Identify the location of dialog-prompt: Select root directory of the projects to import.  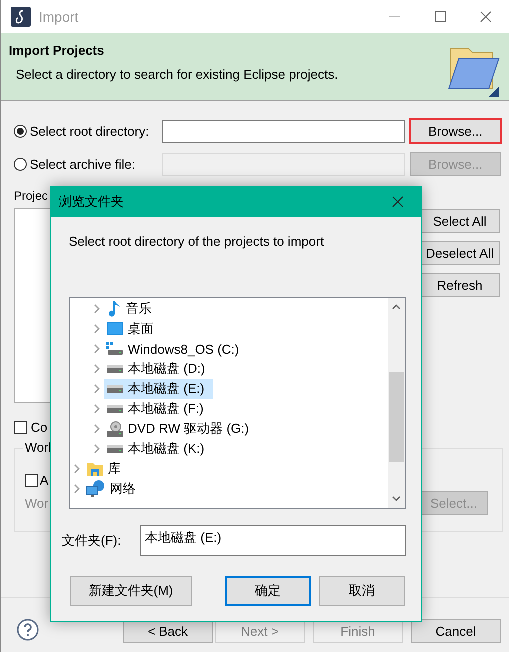
(197, 241).